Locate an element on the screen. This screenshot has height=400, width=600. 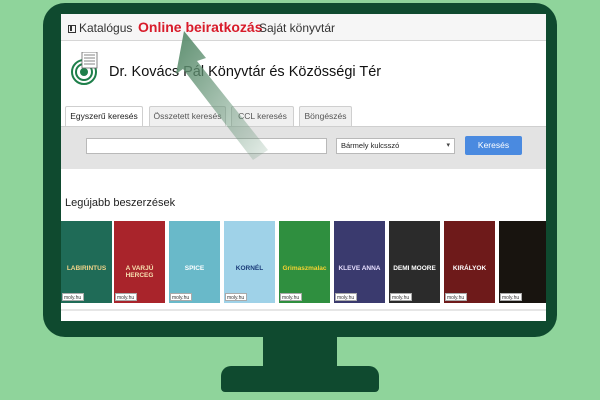
book-cover: Grimaszmalac moly.hu is located at coordinates (304, 262).